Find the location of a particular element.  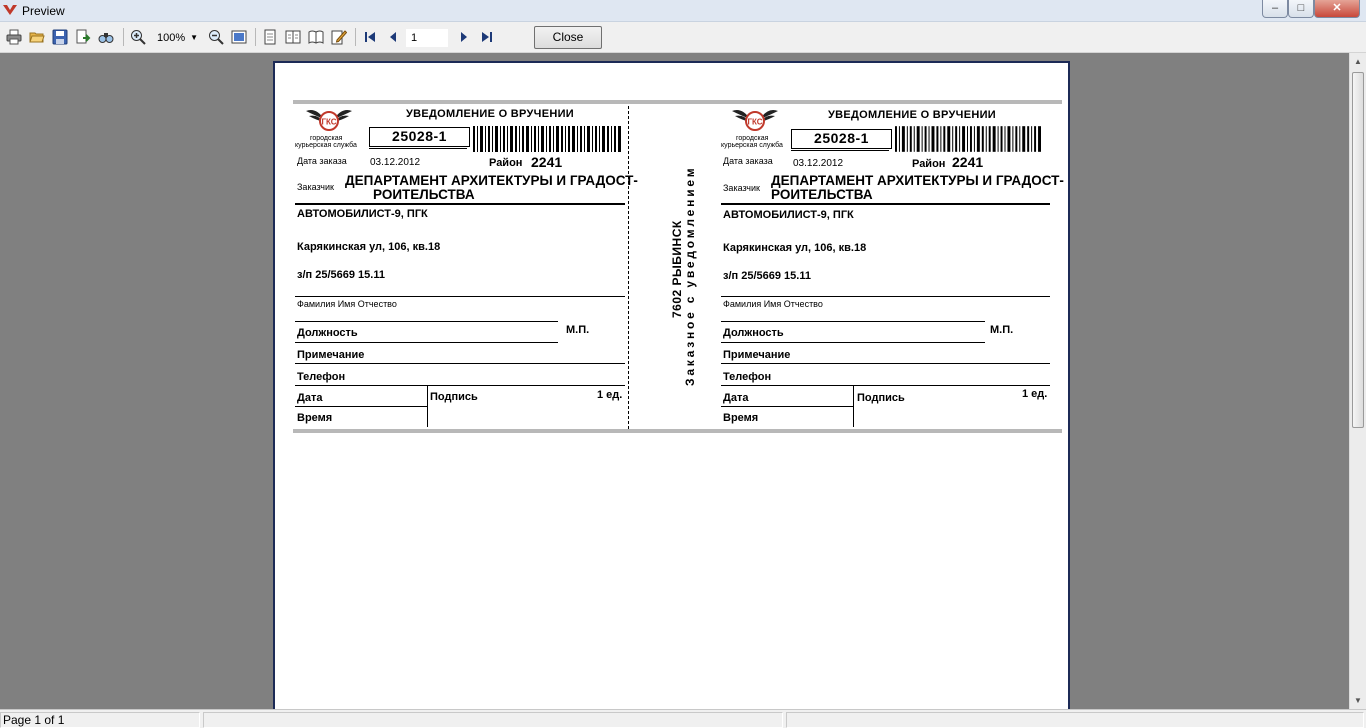

zoom-in-icon is located at coordinates (138, 37).